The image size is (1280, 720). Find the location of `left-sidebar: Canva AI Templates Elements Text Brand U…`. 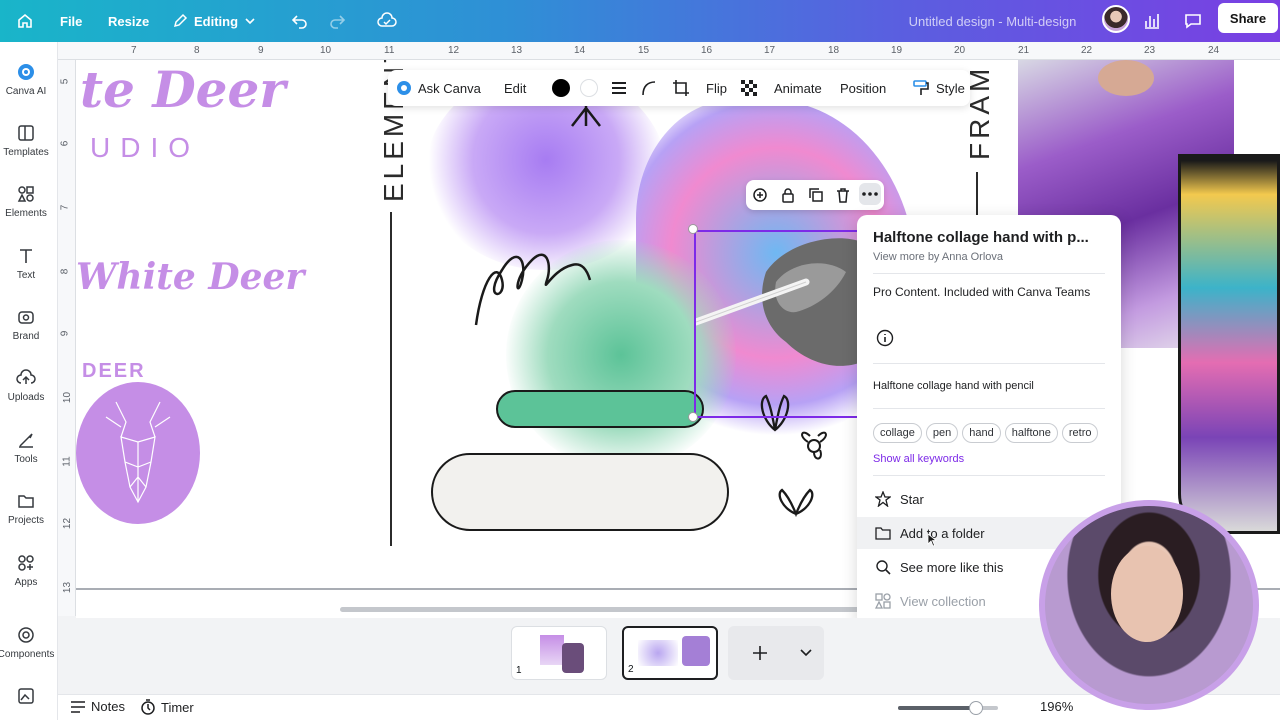

left-sidebar: Canva AI Templates Elements Text Brand U… is located at coordinates (29, 381).